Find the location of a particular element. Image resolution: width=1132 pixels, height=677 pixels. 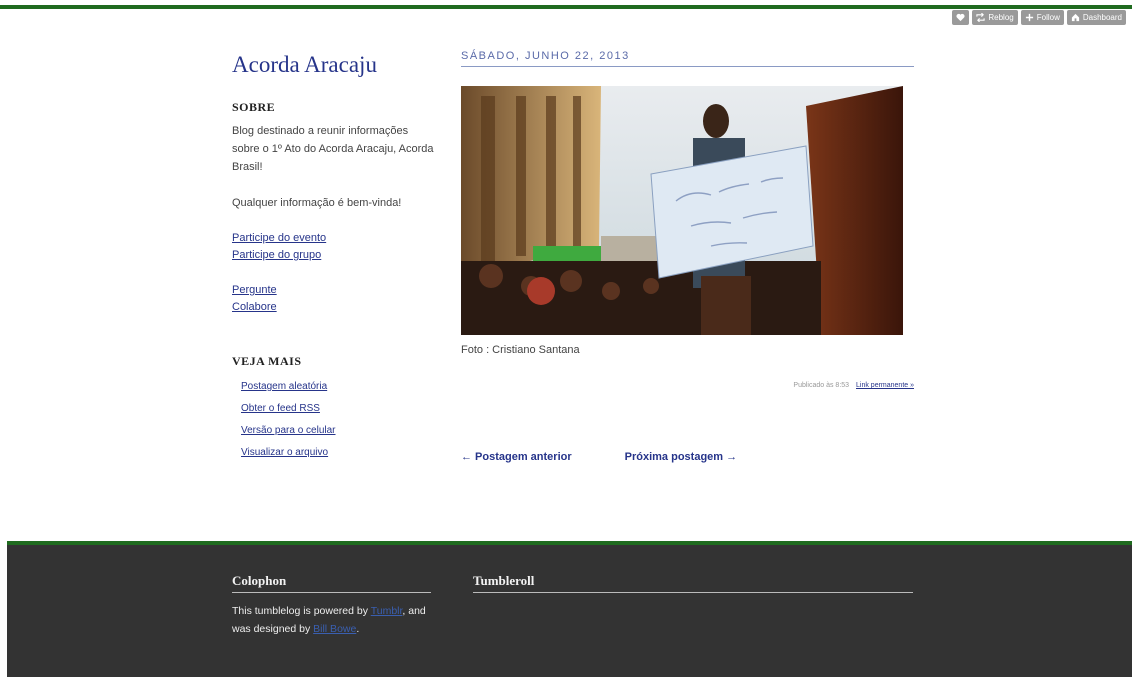

event-link: Participe do evento is located at coordinates (334, 238).